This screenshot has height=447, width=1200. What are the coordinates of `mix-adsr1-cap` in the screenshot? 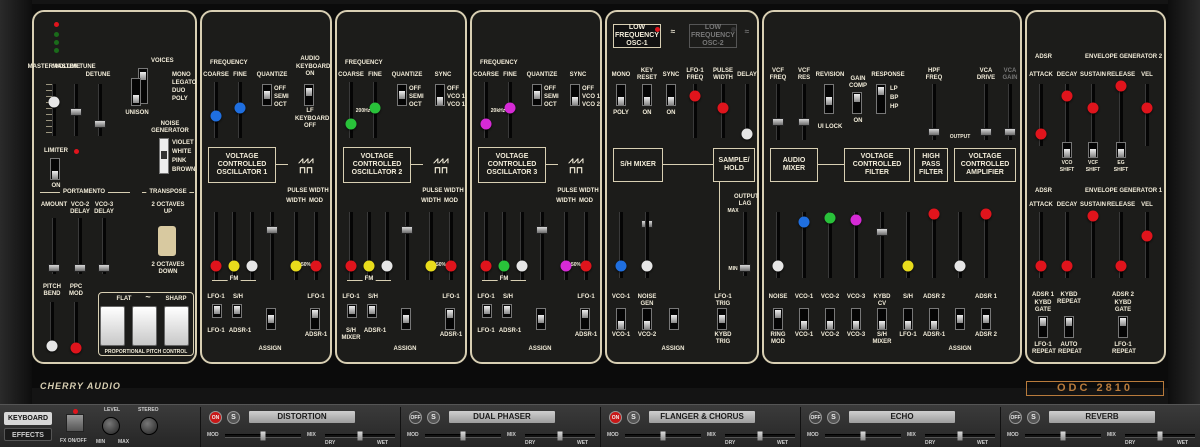 It's located at (986, 214).